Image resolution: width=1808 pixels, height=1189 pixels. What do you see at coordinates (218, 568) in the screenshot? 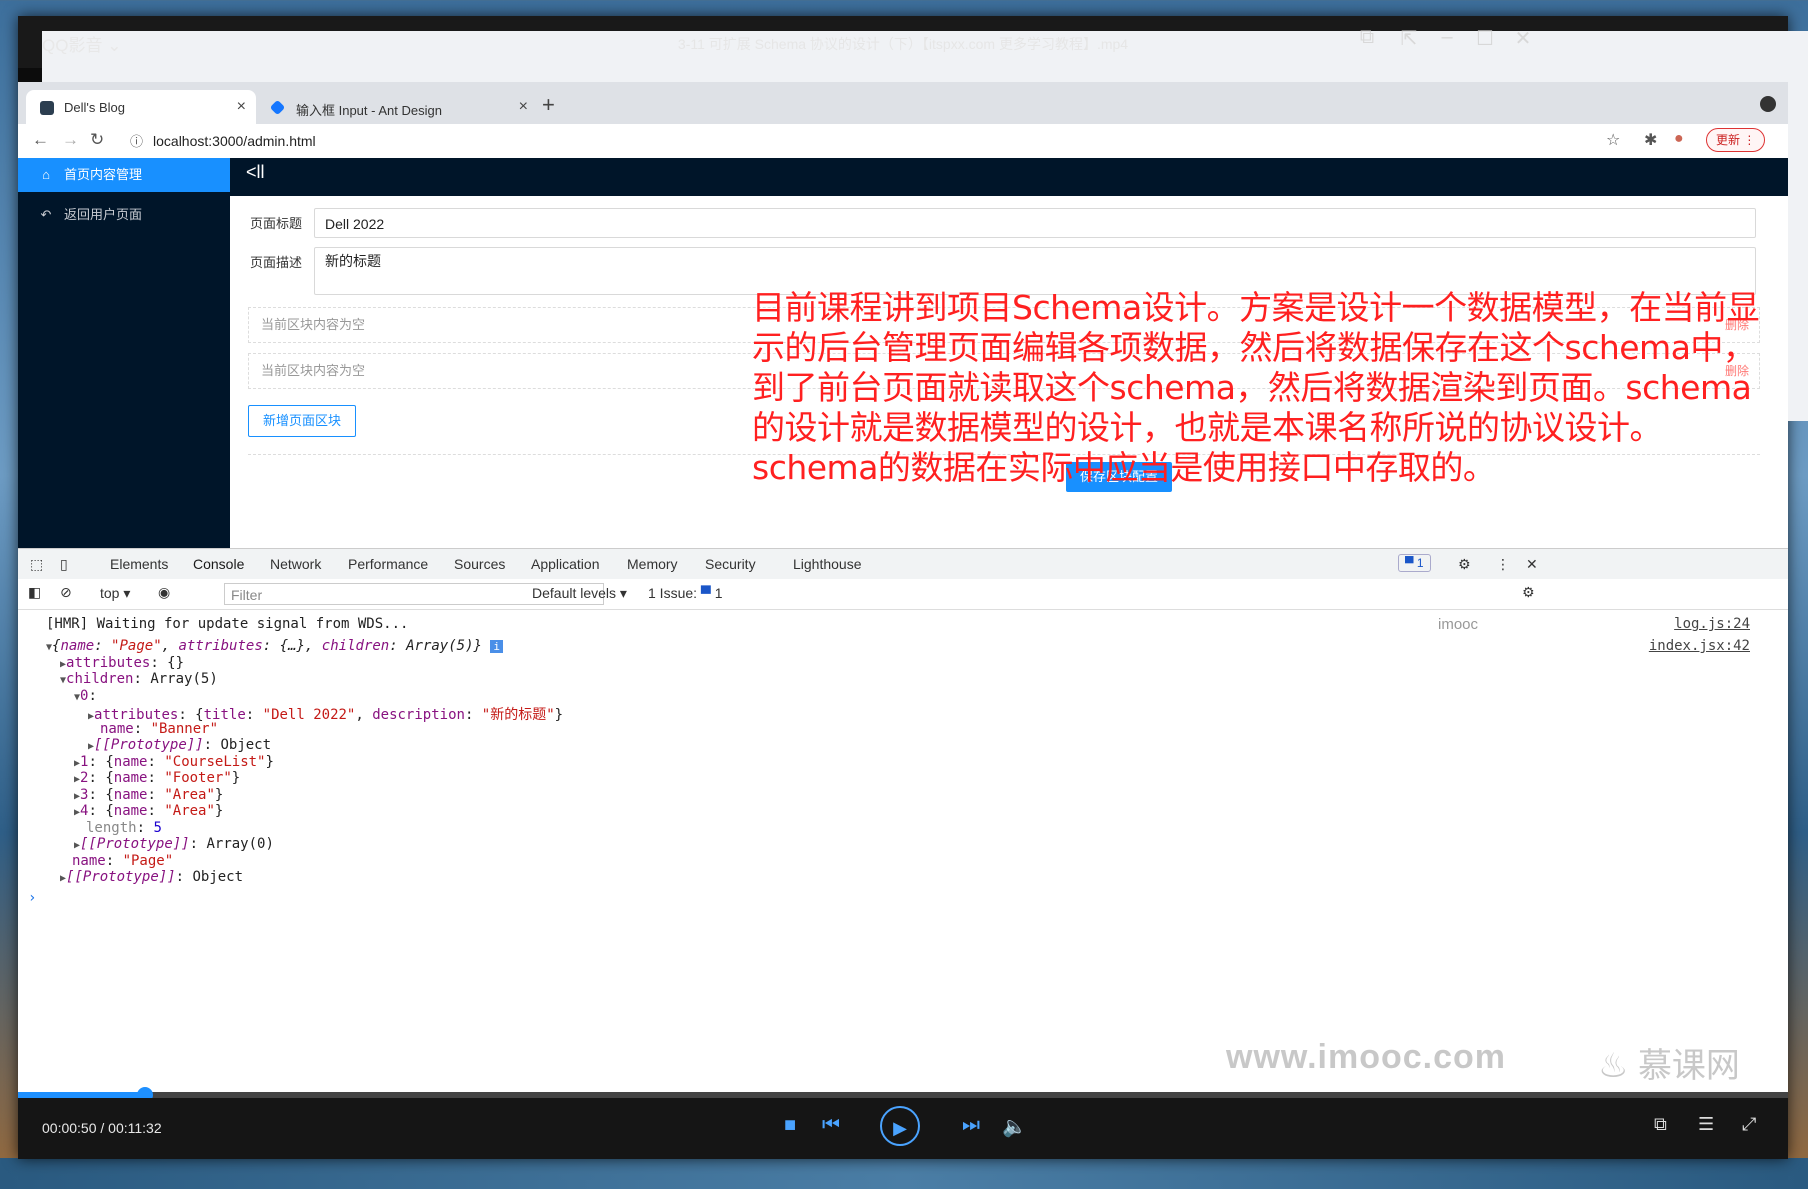
I see `tab-console: Console` at bounding box center [218, 568].